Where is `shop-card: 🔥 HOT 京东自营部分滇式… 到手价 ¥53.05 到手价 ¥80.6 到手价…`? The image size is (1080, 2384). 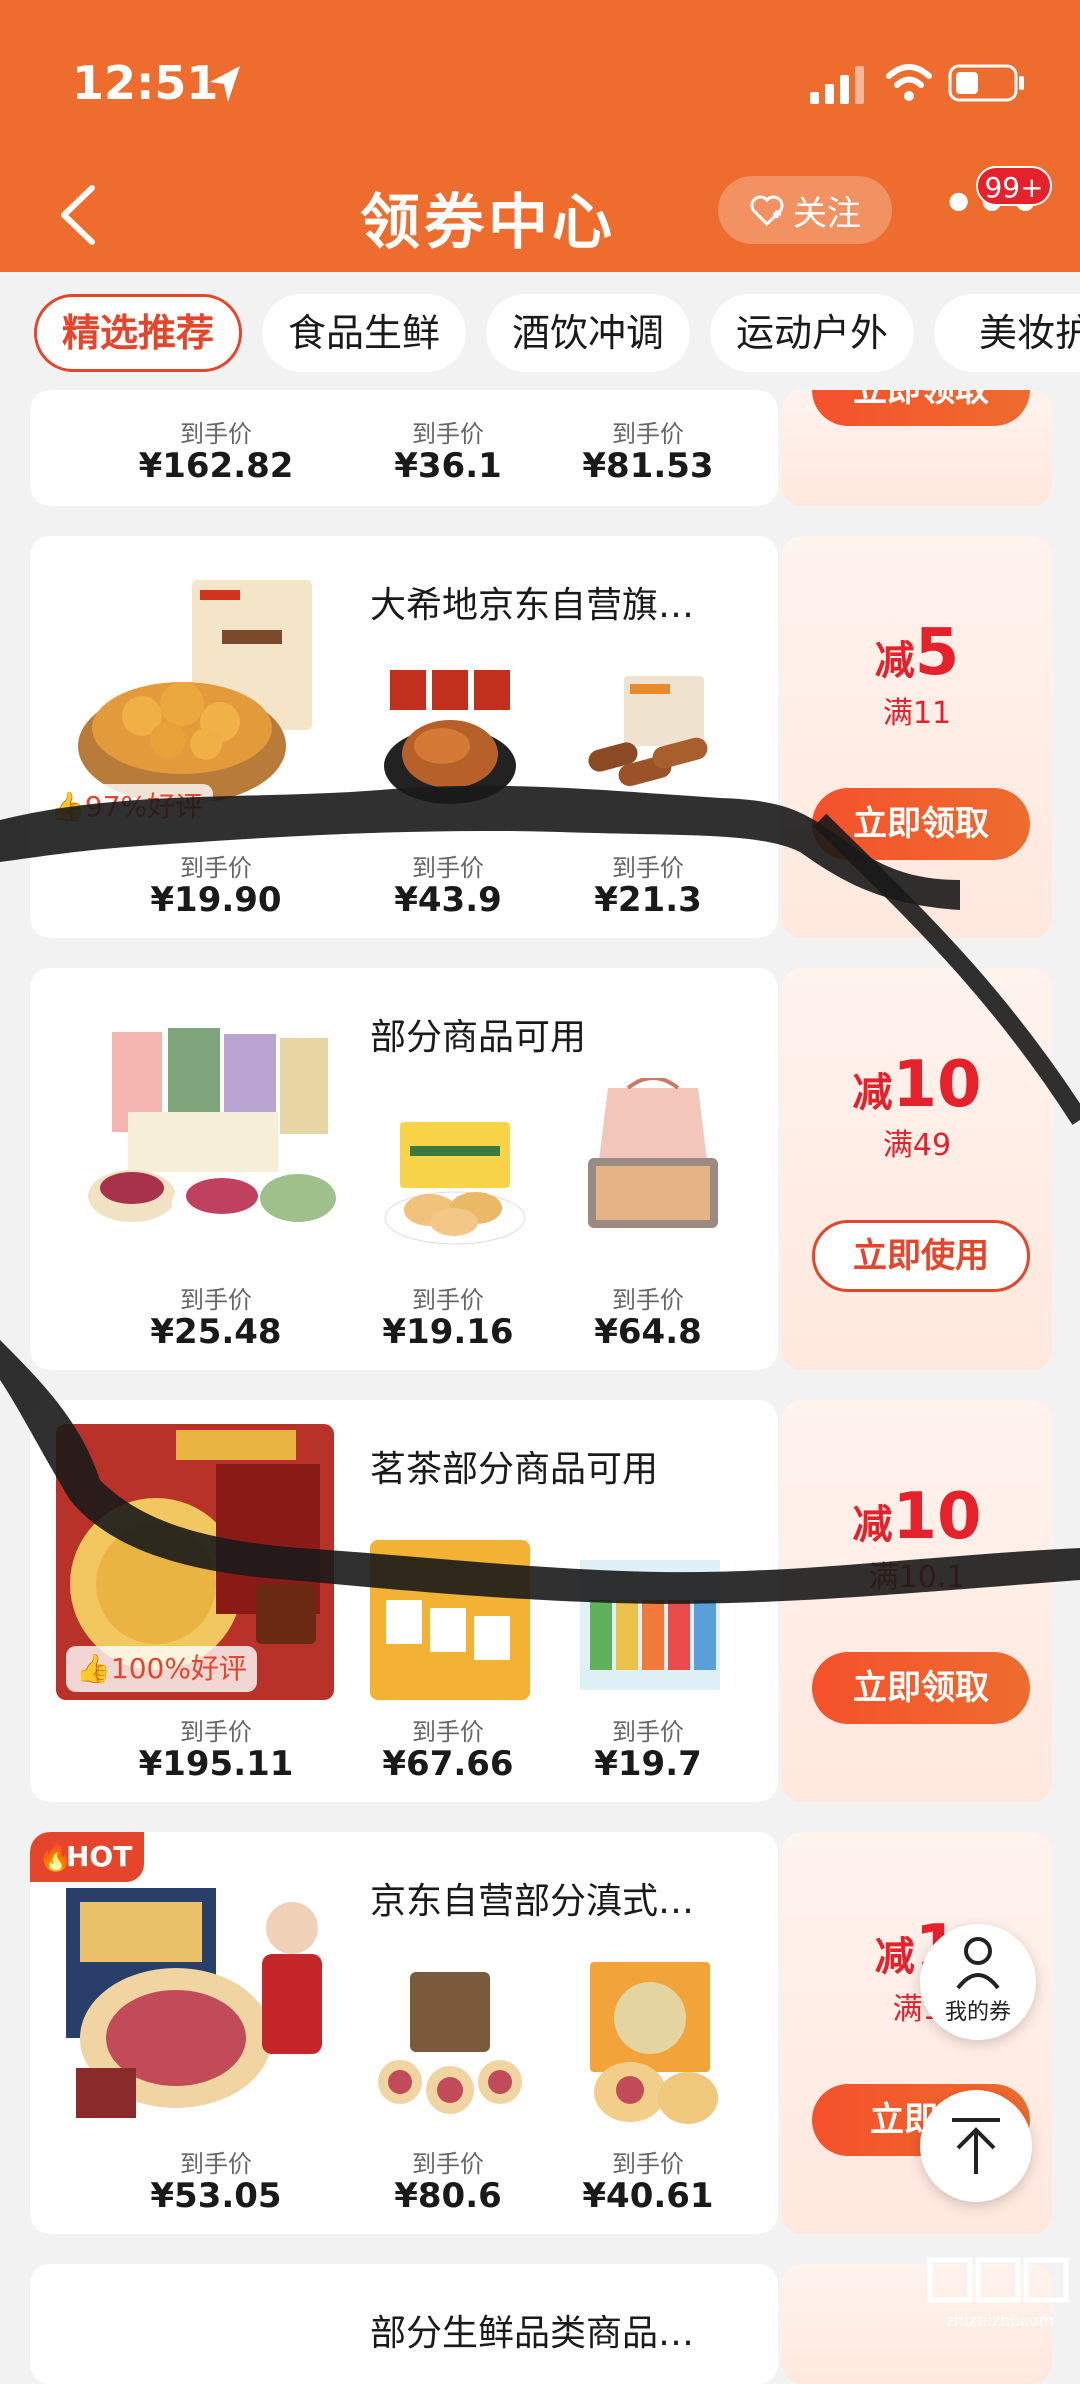 shop-card: 🔥 HOT 京东自营部分滇式… 到手价 ¥53.05 到手价 ¥80.6 到手价… is located at coordinates (404, 2033).